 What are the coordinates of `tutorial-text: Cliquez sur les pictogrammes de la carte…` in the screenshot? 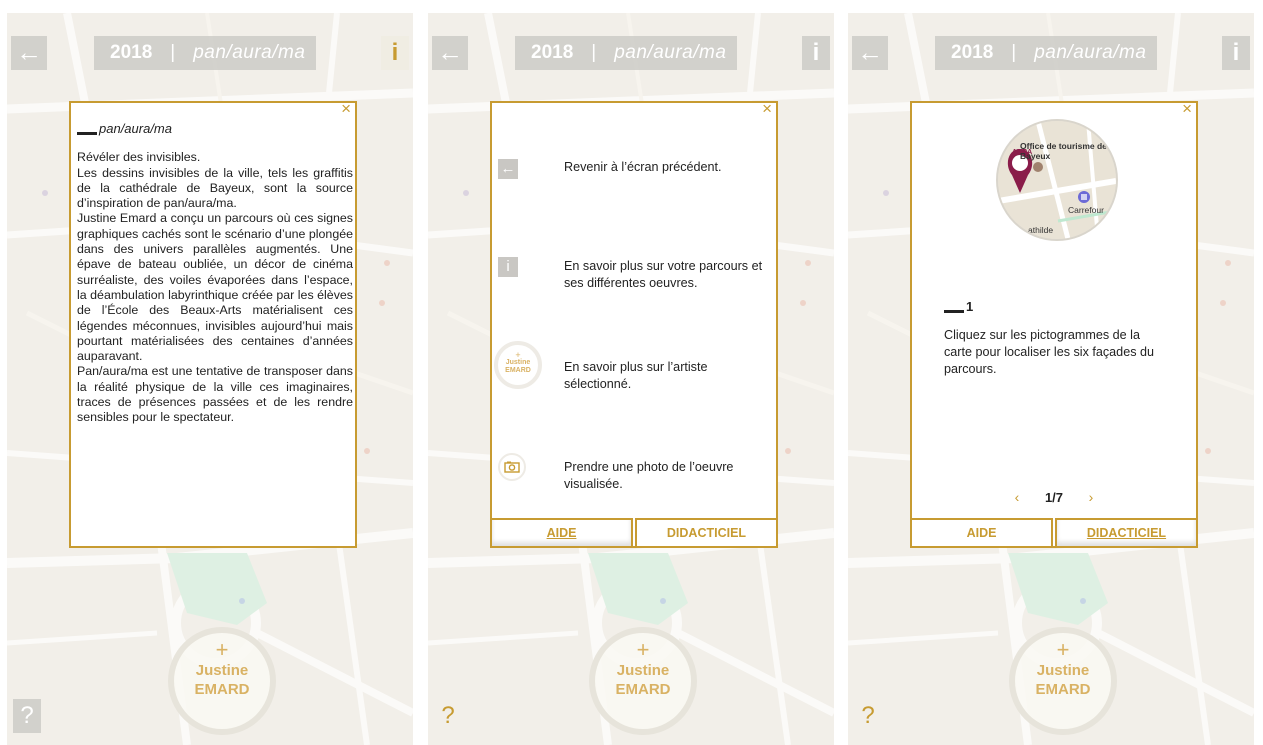 It's located at (1049, 352).